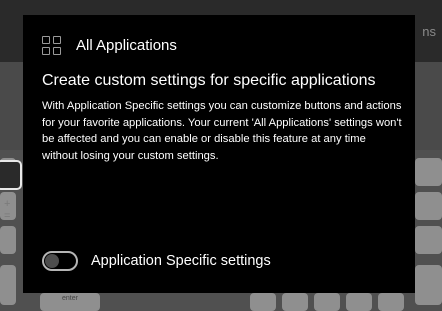  I want to click on dialog-header: All Applications, so click(109, 45).